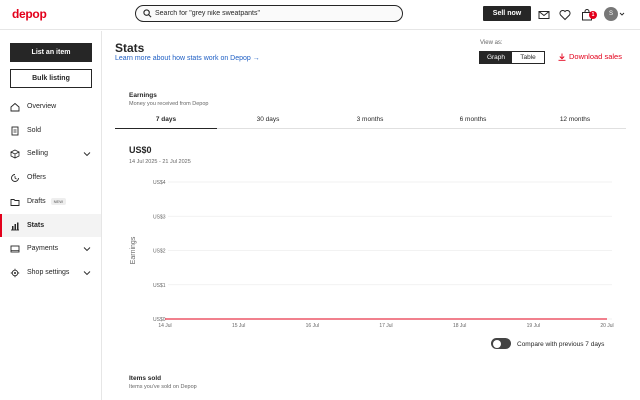 This screenshot has width=640, height=400. I want to click on graph-view-button: Graph, so click(496, 57).